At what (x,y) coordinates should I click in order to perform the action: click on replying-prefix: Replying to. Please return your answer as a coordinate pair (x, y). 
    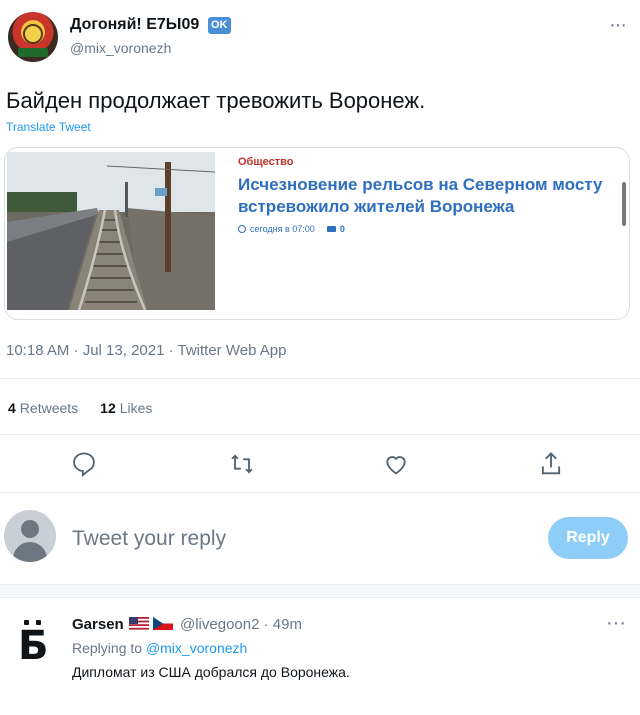
    Looking at the image, I should click on (107, 648).